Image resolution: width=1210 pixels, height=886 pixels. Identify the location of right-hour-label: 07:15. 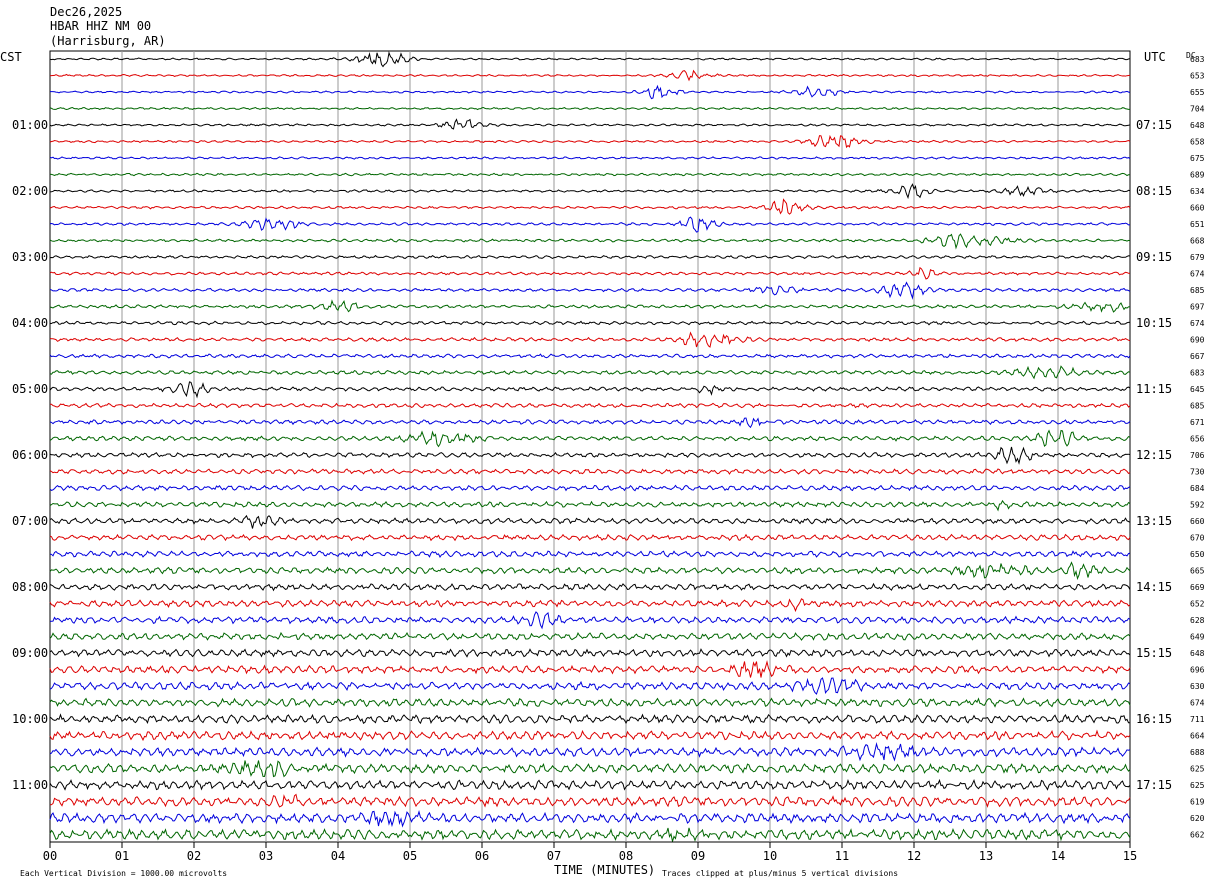
(1154, 125).